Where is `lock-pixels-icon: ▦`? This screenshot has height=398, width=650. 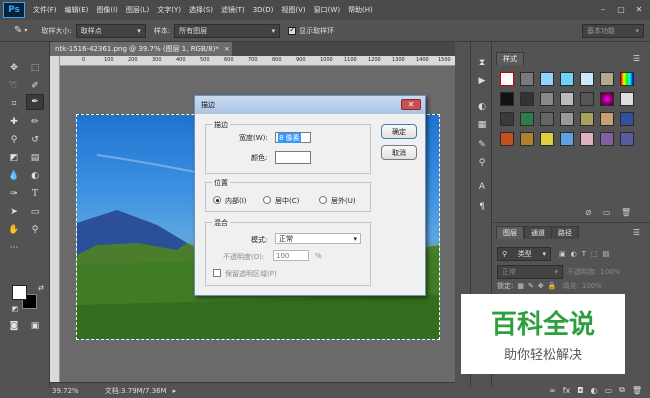 lock-pixels-icon: ▦ is located at coordinates (520, 286).